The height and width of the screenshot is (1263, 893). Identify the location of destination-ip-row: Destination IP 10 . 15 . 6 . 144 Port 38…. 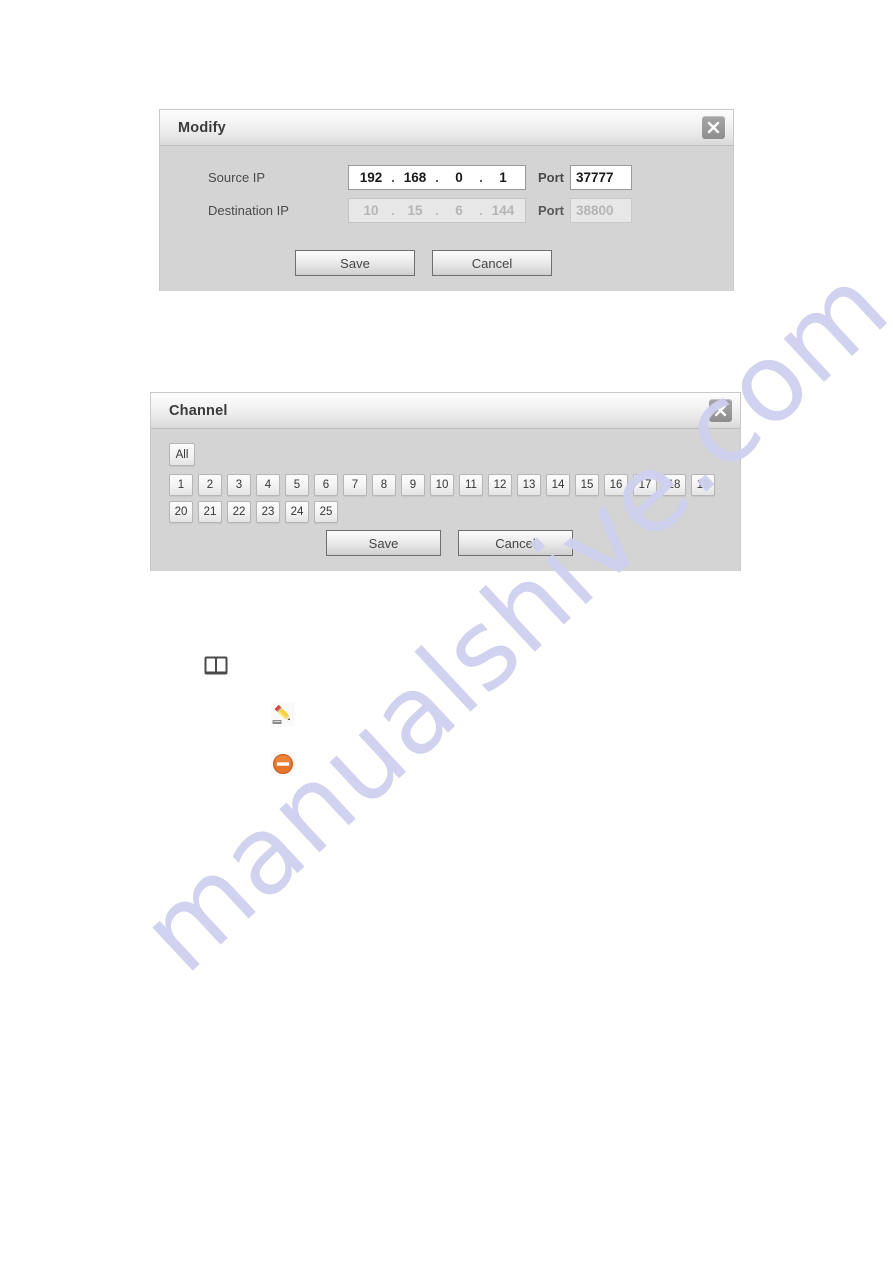
(420, 210).